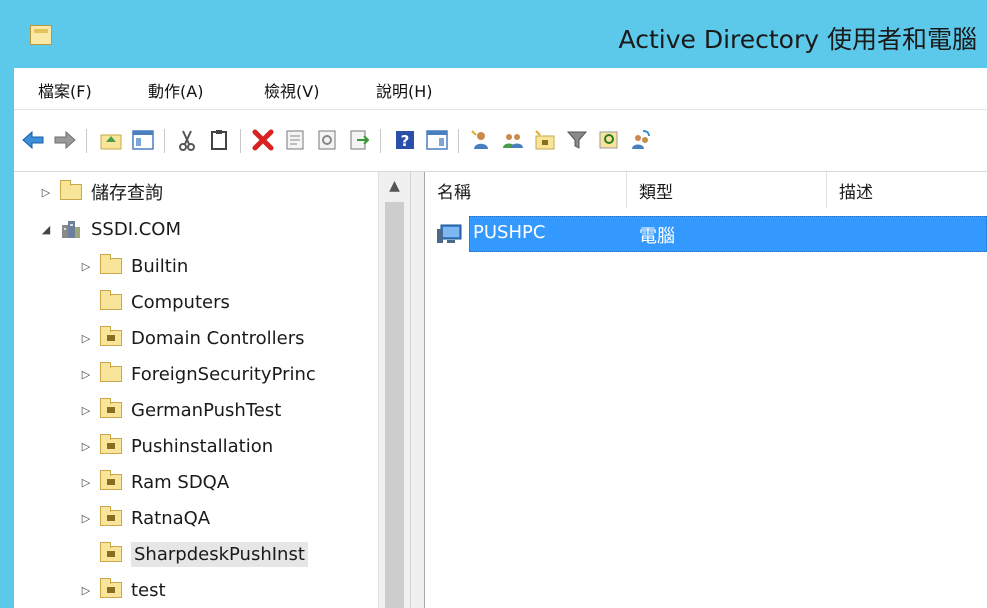  What do you see at coordinates (500, 89) in the screenshot?
I see `menu-bar: 檔案(F) 動作(A) 檢視(V) 說明(H)` at bounding box center [500, 89].